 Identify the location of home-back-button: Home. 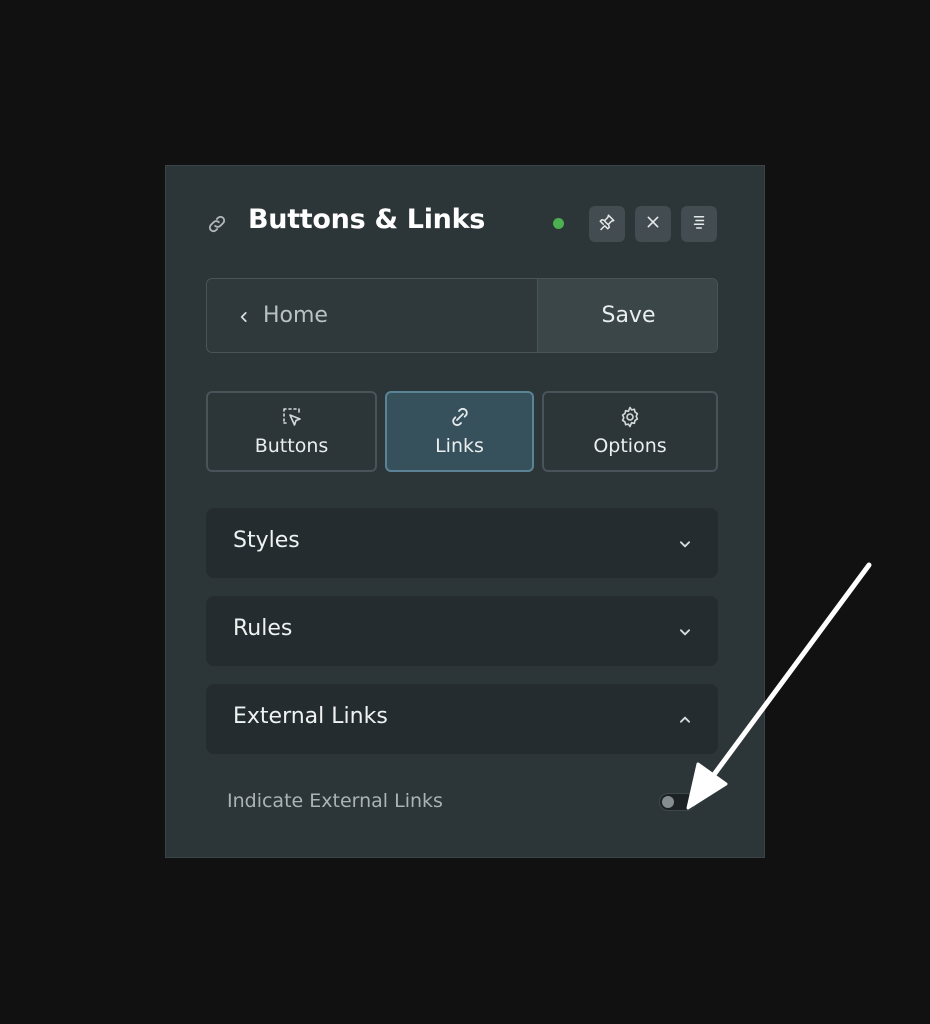
(372, 315).